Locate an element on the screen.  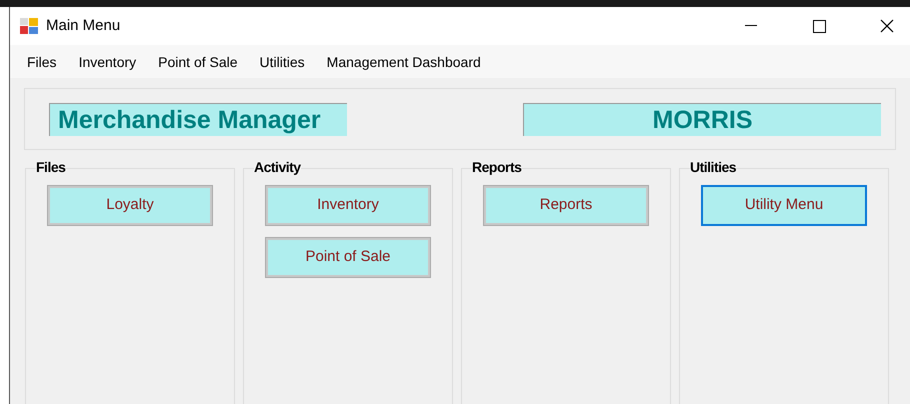
menu-button: Point of Sale is located at coordinates (348, 257).